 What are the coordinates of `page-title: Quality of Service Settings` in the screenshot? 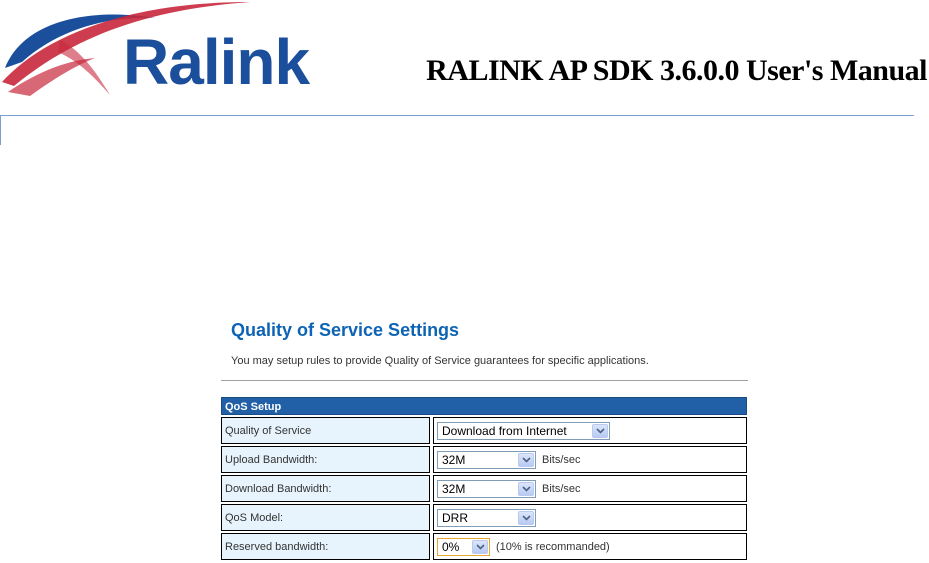 It's located at (345, 330).